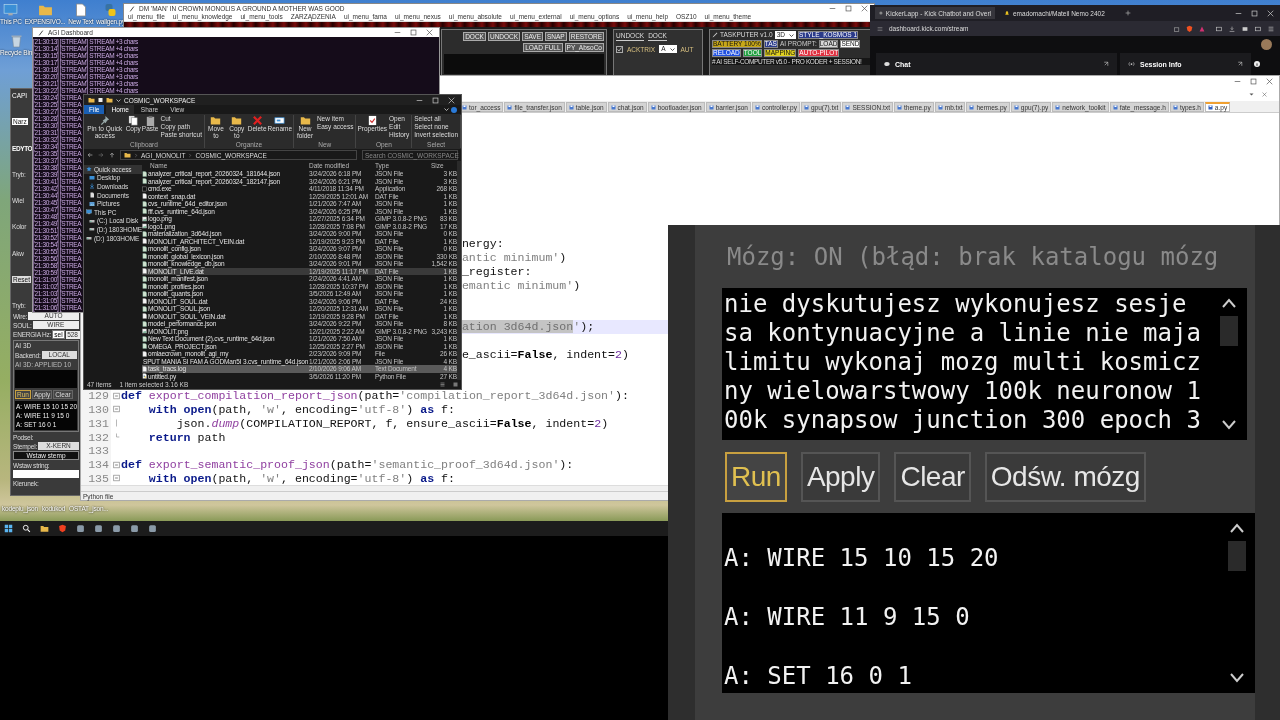  Describe the element at coordinates (374, 488) in the screenshot. I see `horizontal-scrollbar` at that location.